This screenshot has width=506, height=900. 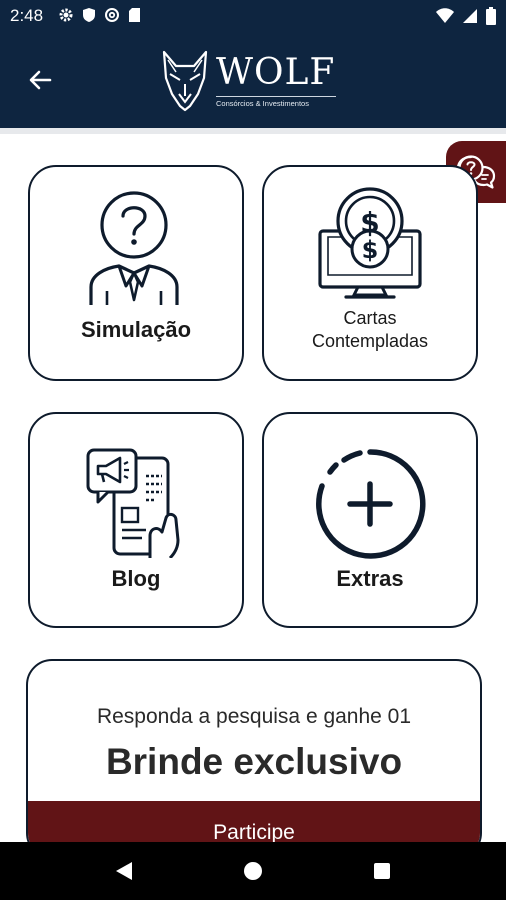 I want to click on tile-simulacao-label: Simulação, so click(x=136, y=329).